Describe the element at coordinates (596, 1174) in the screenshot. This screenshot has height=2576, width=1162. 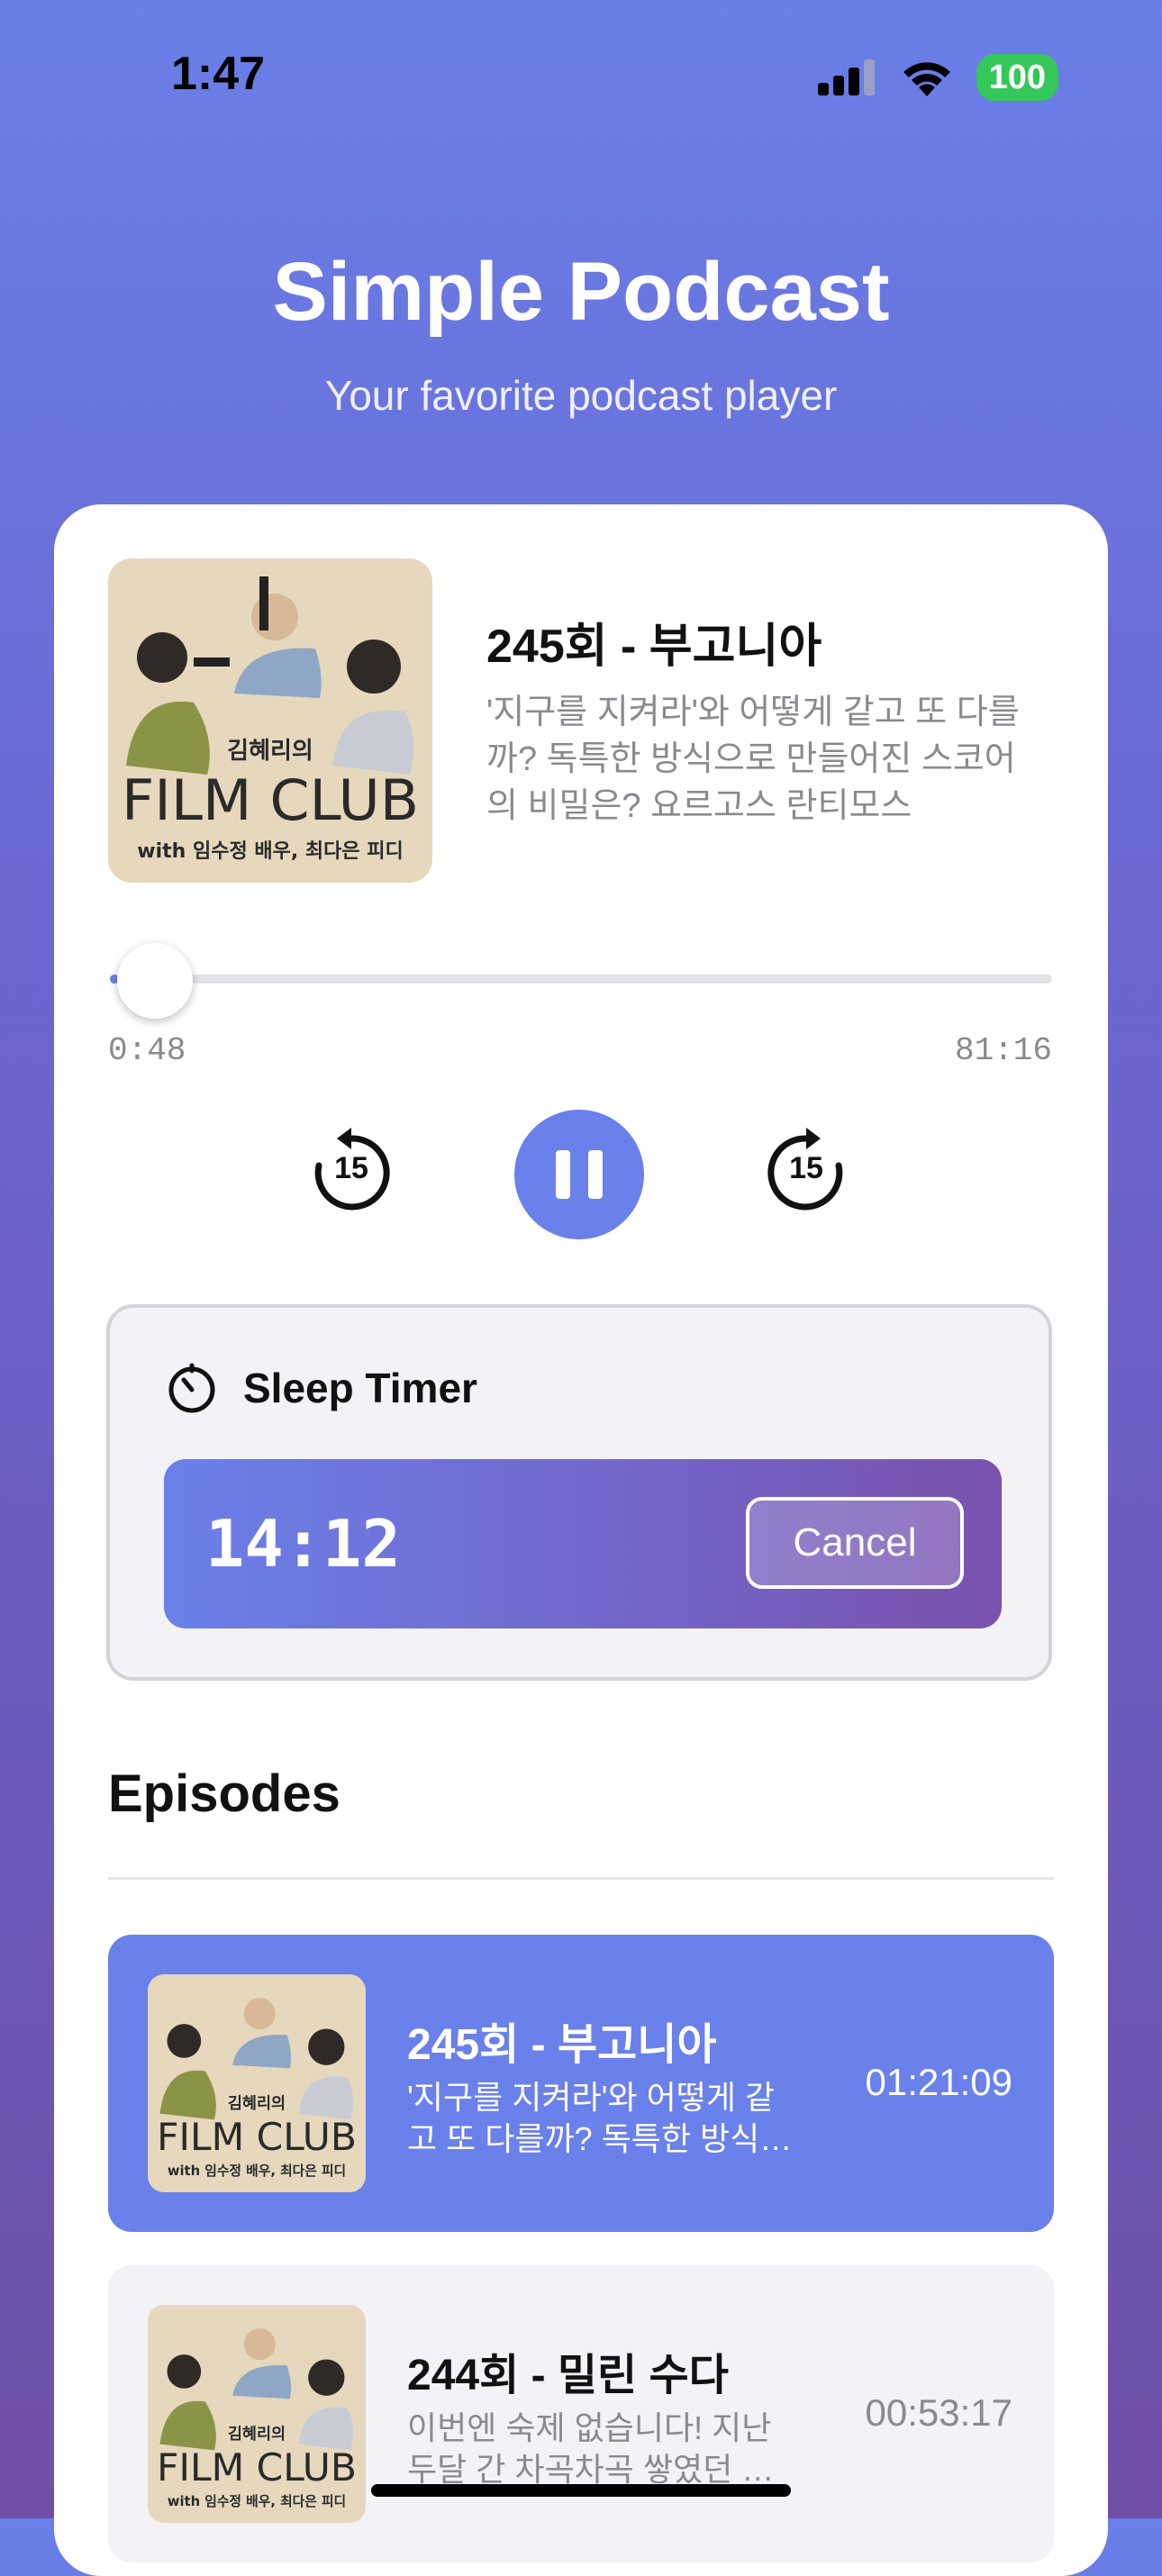
I see `pause-icon-bar` at that location.